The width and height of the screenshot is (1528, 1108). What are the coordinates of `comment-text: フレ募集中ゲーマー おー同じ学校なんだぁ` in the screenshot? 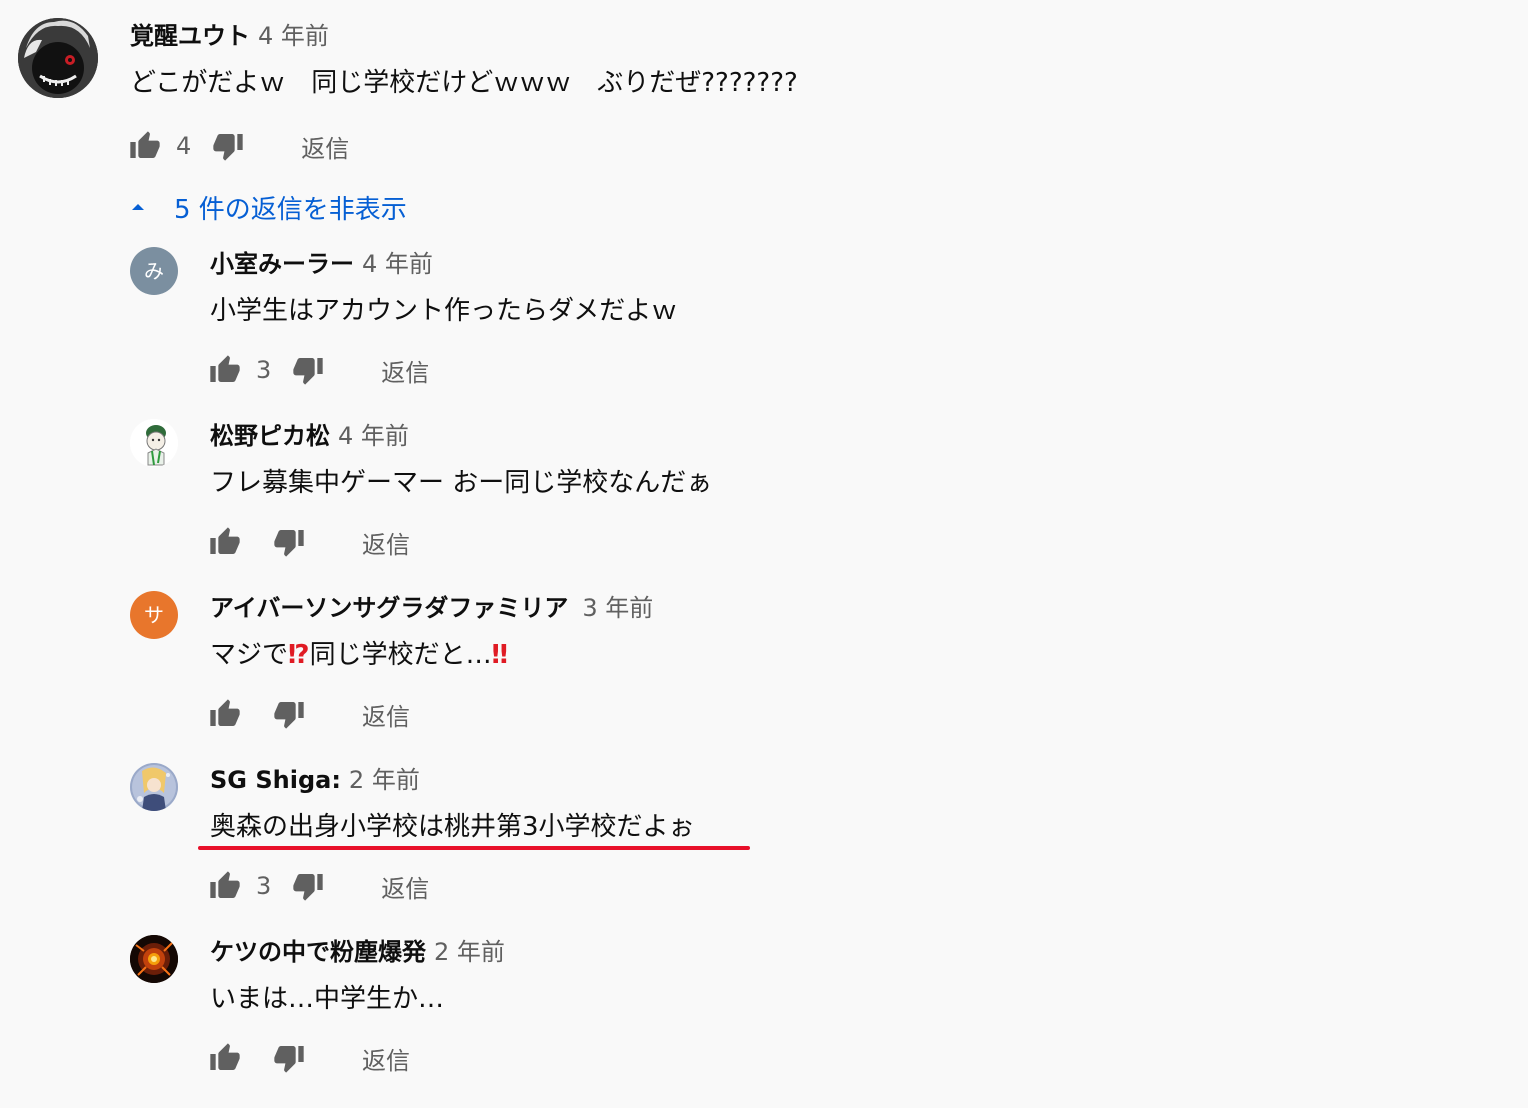 It's located at (461, 483).